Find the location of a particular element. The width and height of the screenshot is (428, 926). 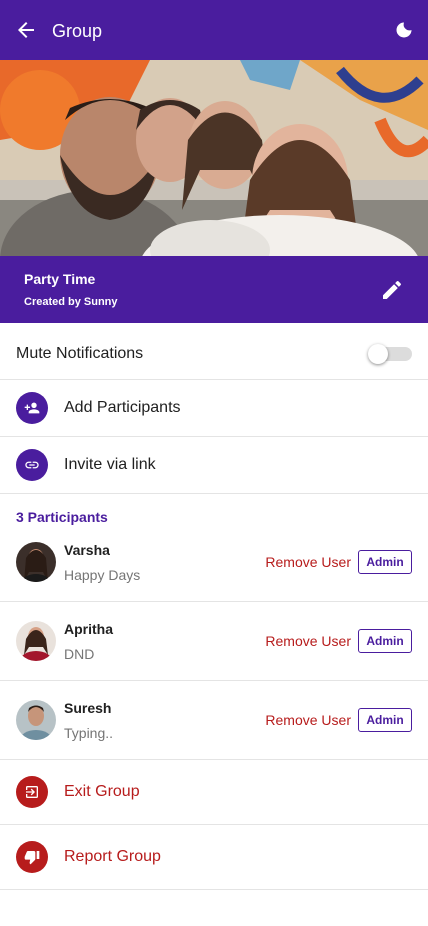

group-info-bar: Party Time Created by Sunny is located at coordinates (214, 289).